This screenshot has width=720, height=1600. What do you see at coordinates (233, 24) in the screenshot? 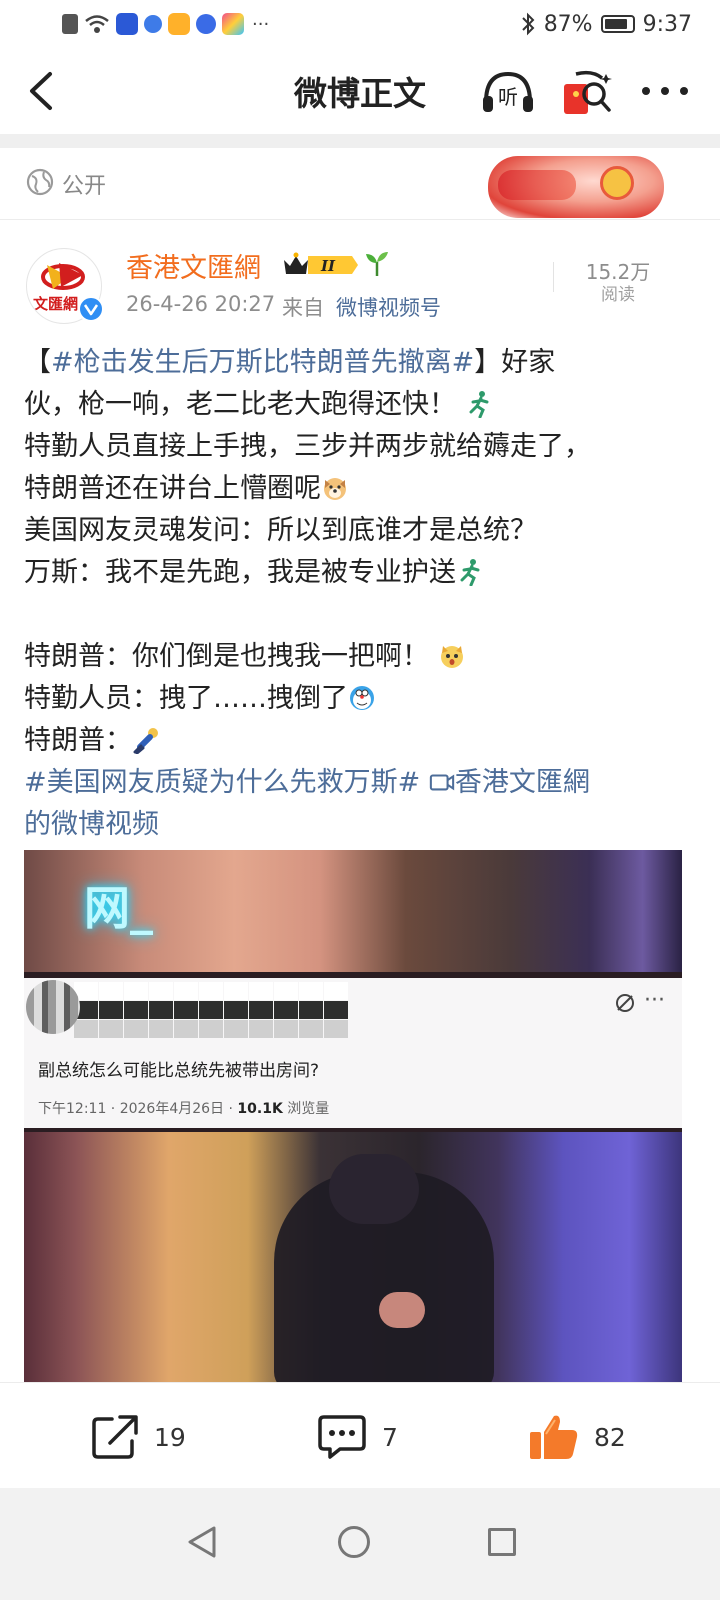
I see `app-icon-colorful` at bounding box center [233, 24].